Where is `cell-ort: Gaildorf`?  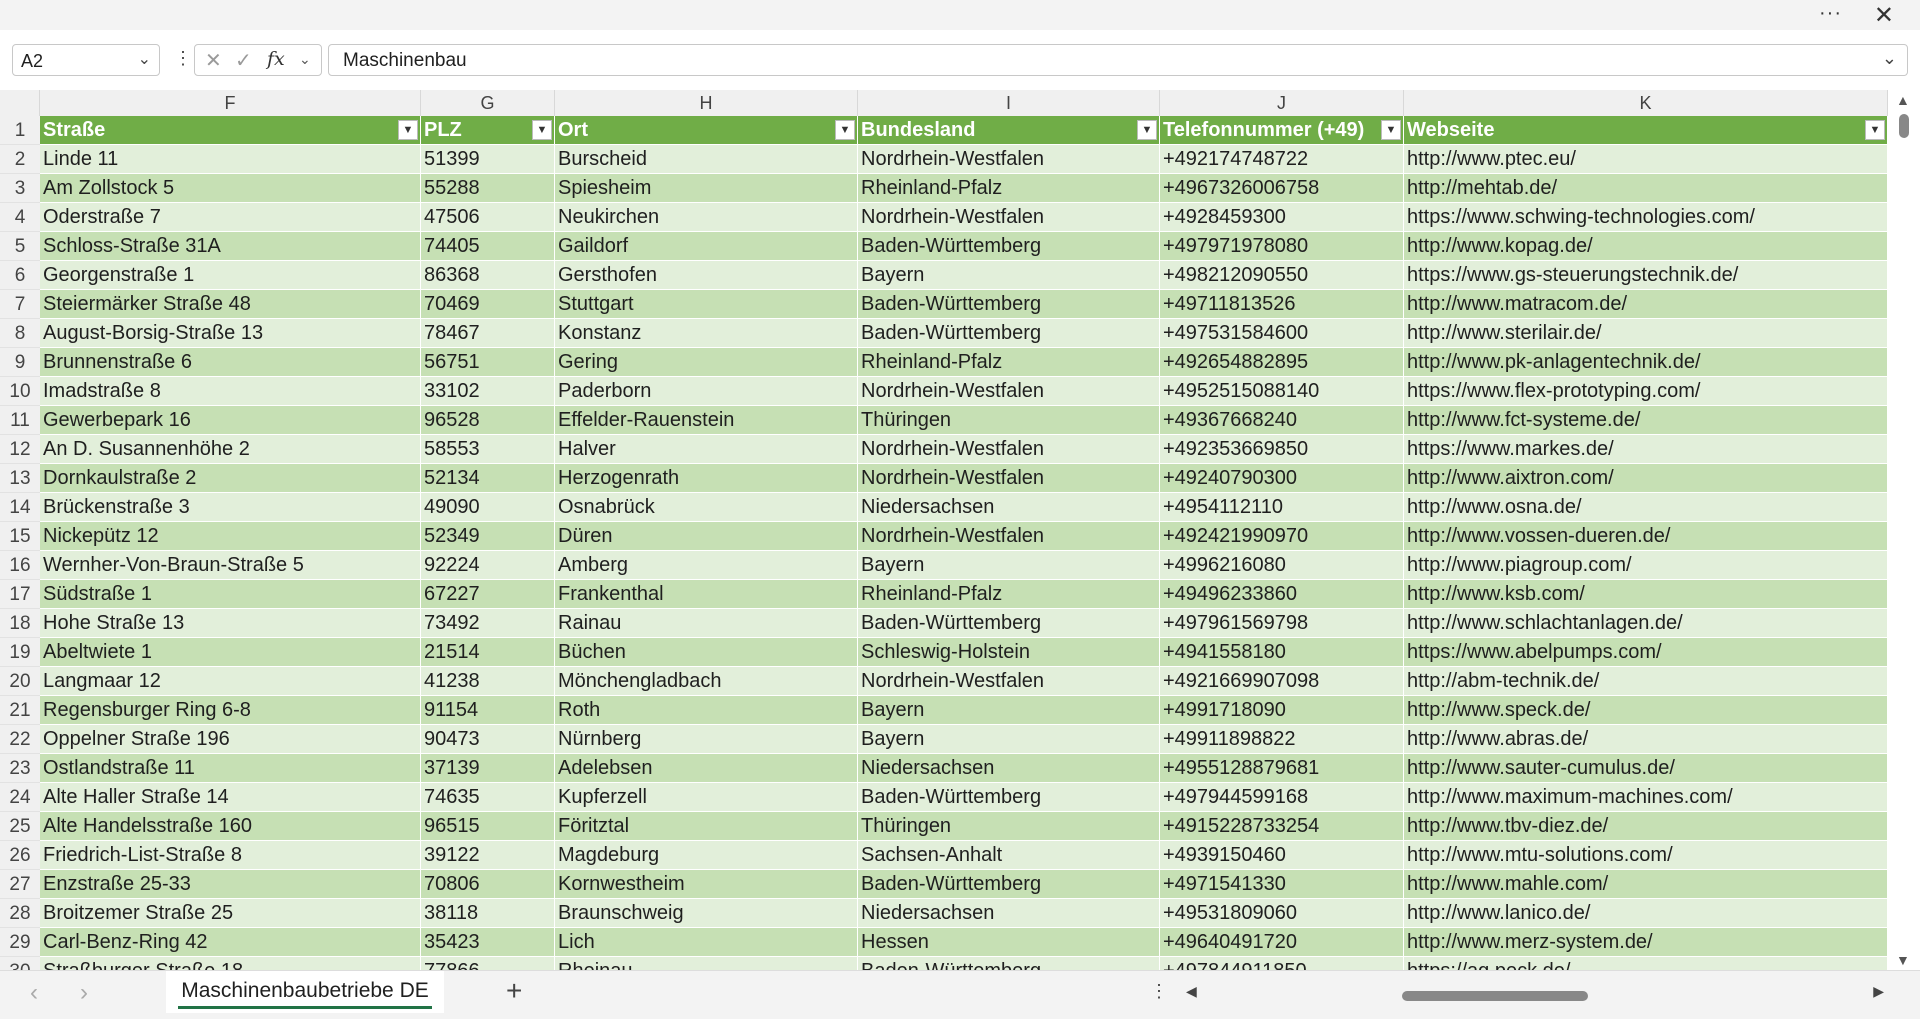
cell-ort: Gaildorf is located at coordinates (706, 246).